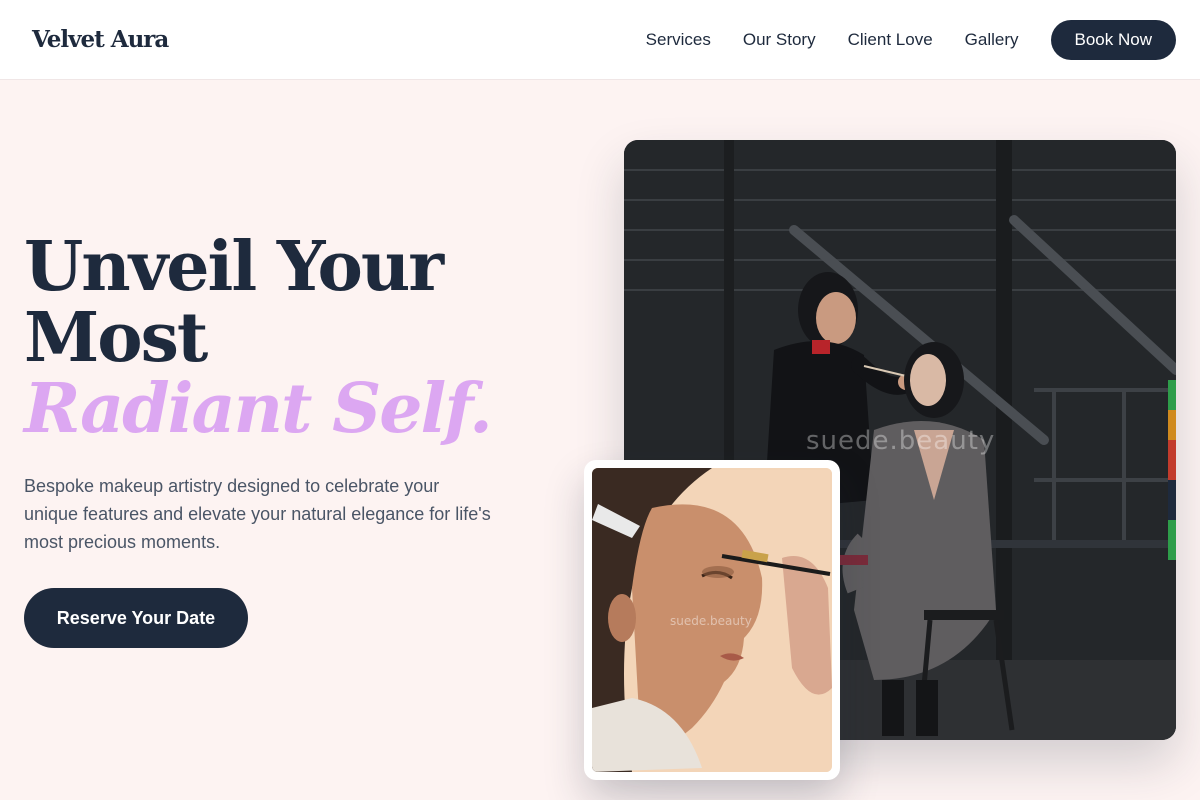  What do you see at coordinates (116, 338) in the screenshot?
I see `hero-title-line-2: Most` at bounding box center [116, 338].